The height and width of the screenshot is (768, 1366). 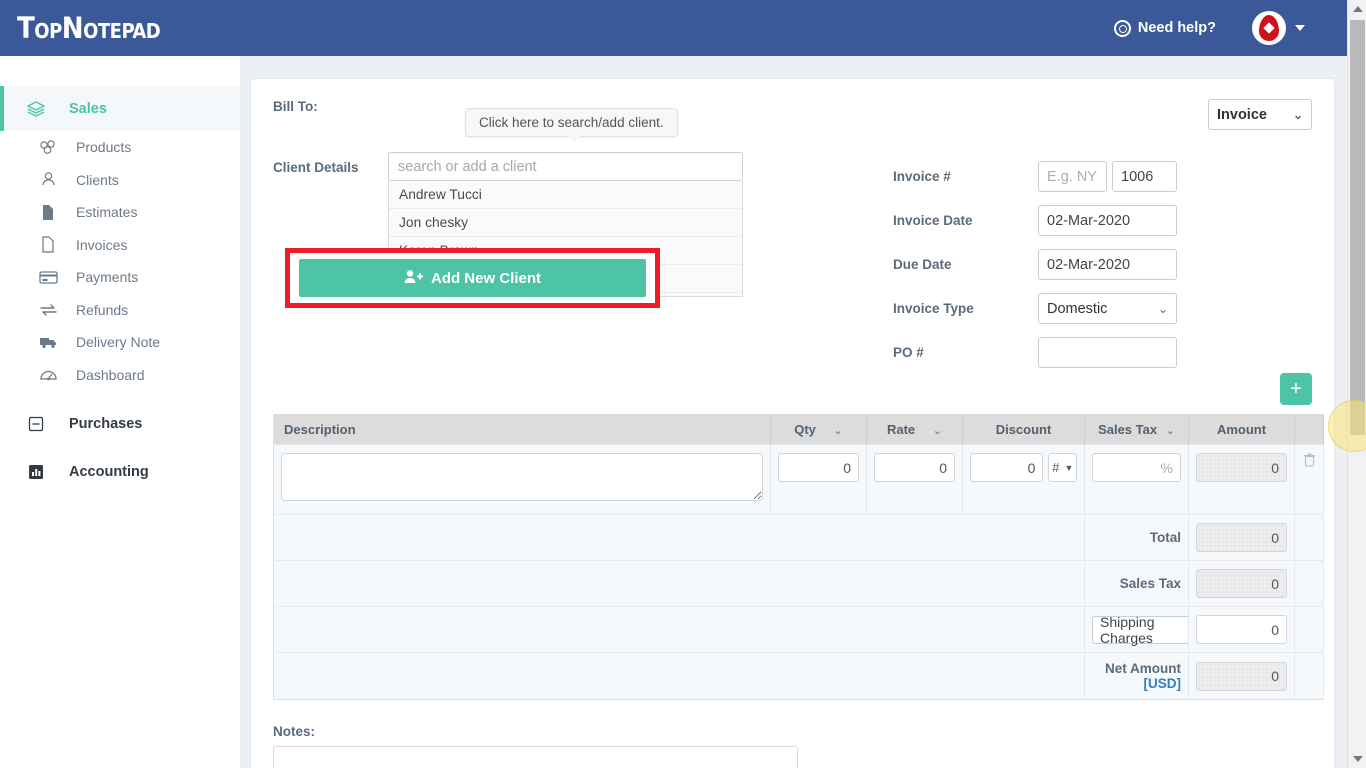 I want to click on invoice-prefix-input, so click(x=1072, y=176).